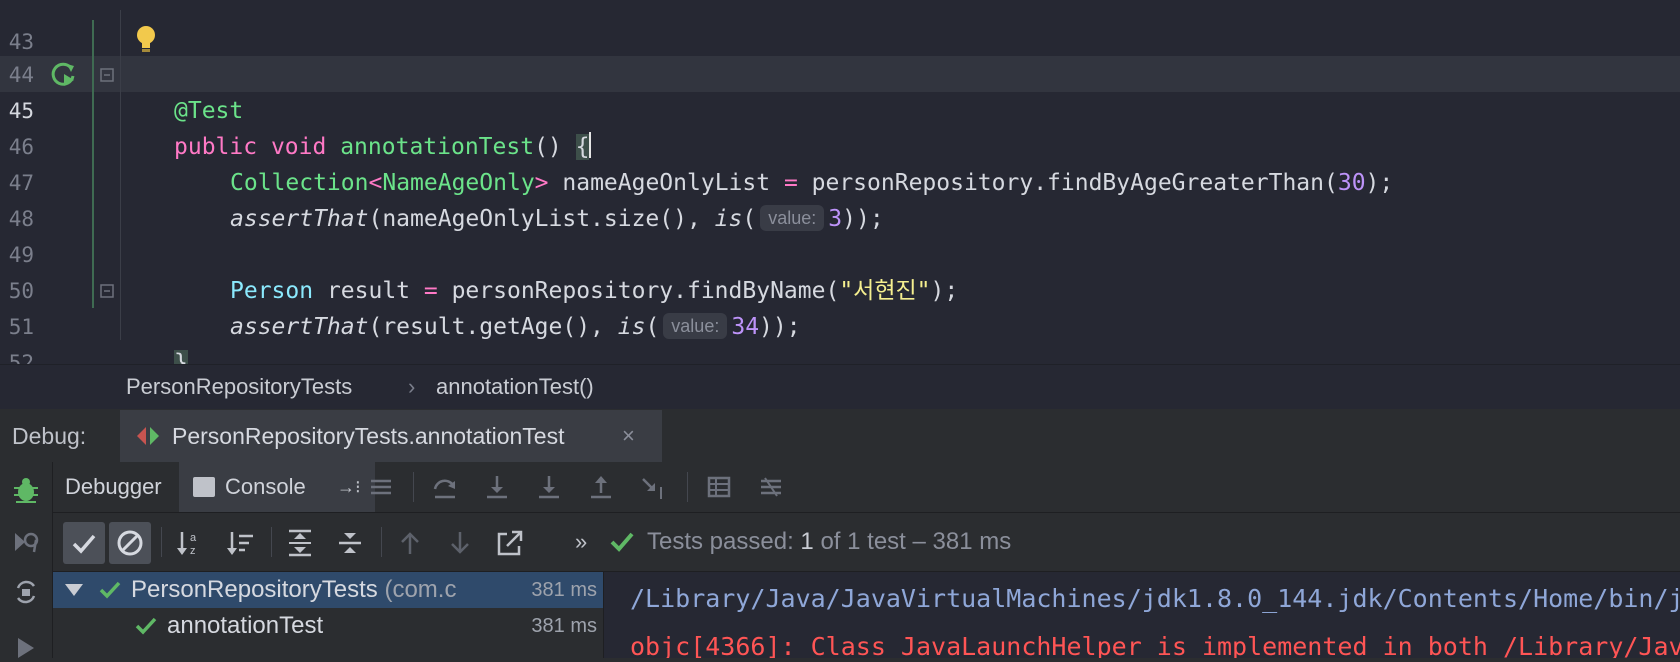 This screenshot has width=1680, height=662. Describe the element at coordinates (417, 589) in the screenshot. I see `suite-package: (com.c` at that location.